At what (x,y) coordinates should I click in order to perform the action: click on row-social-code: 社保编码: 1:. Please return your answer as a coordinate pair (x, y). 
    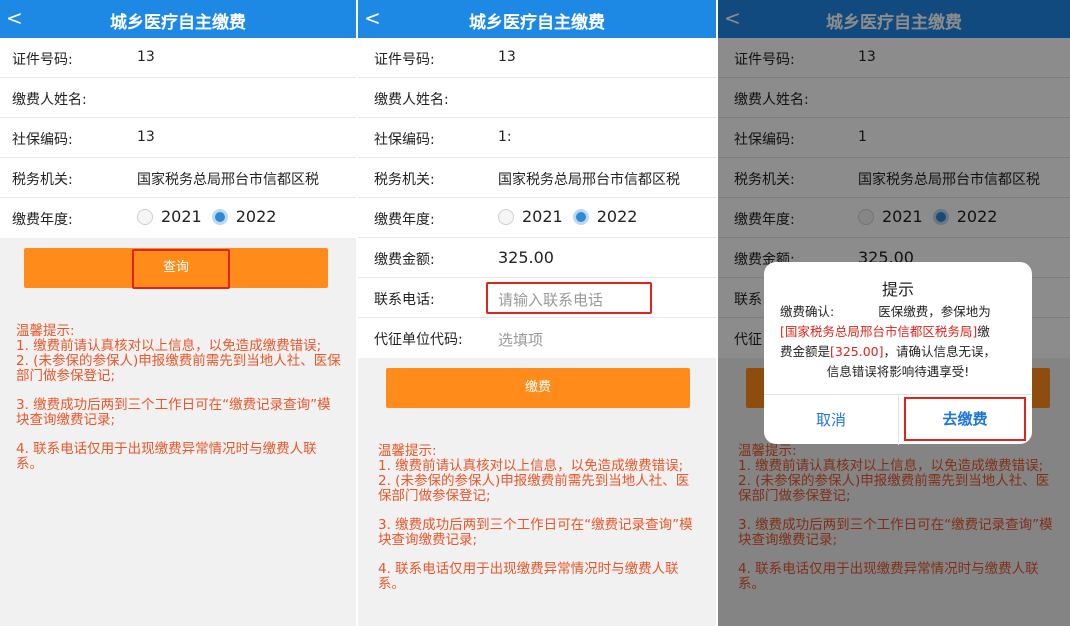
    Looking at the image, I should click on (537, 138).